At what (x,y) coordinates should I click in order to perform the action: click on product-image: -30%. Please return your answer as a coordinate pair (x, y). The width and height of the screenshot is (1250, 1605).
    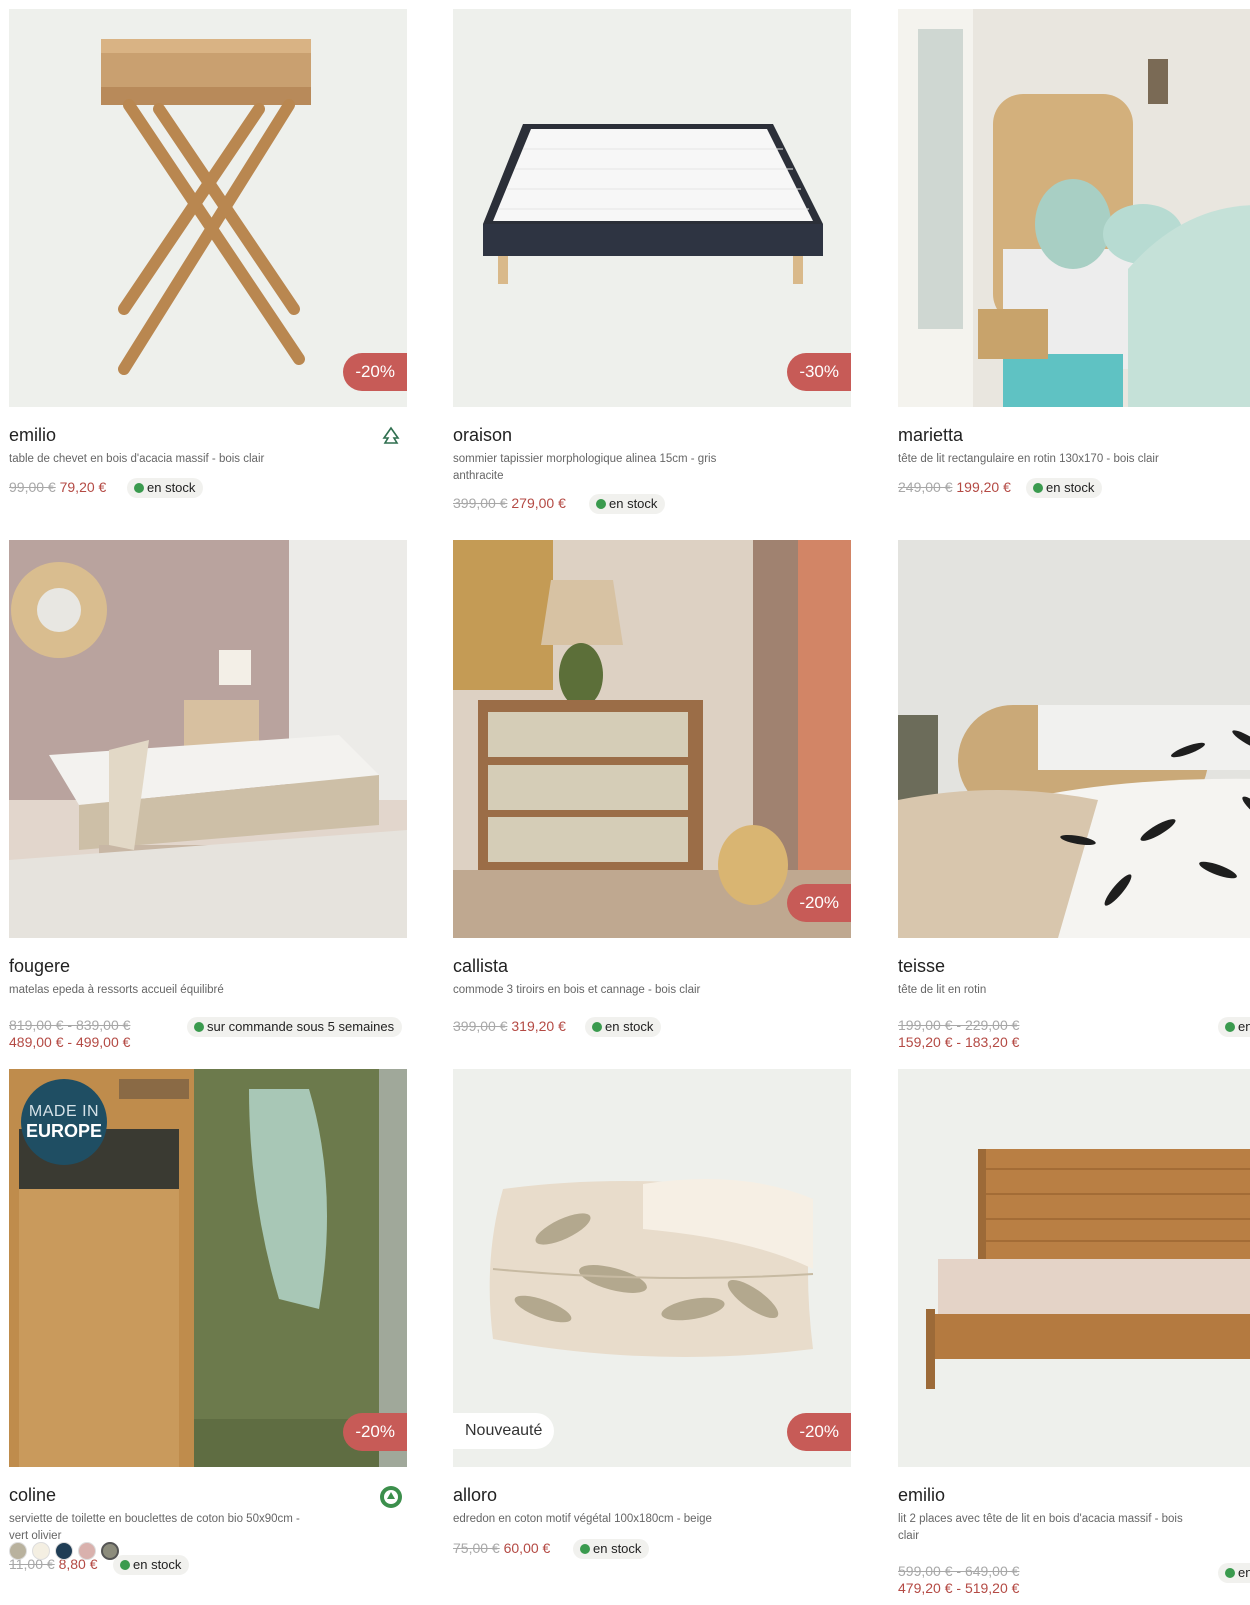
    Looking at the image, I should click on (652, 208).